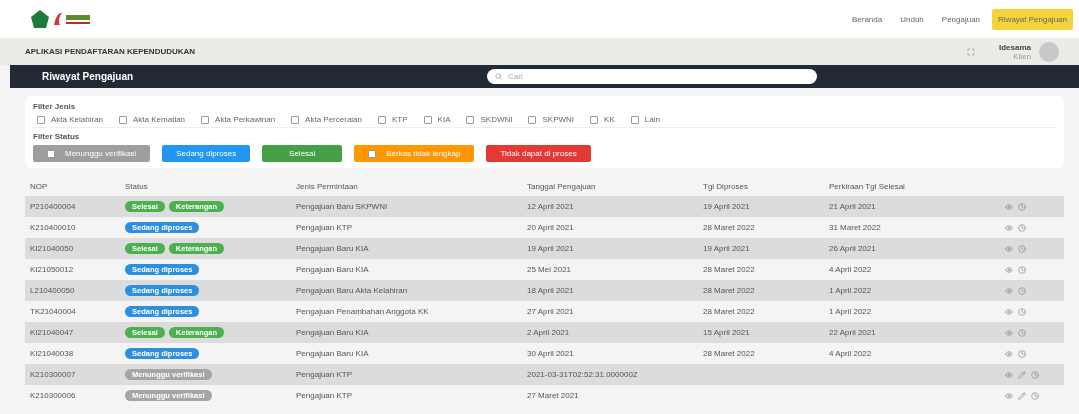  What do you see at coordinates (53, 290) in the screenshot?
I see `table-cell-text: L210400050` at bounding box center [53, 290].